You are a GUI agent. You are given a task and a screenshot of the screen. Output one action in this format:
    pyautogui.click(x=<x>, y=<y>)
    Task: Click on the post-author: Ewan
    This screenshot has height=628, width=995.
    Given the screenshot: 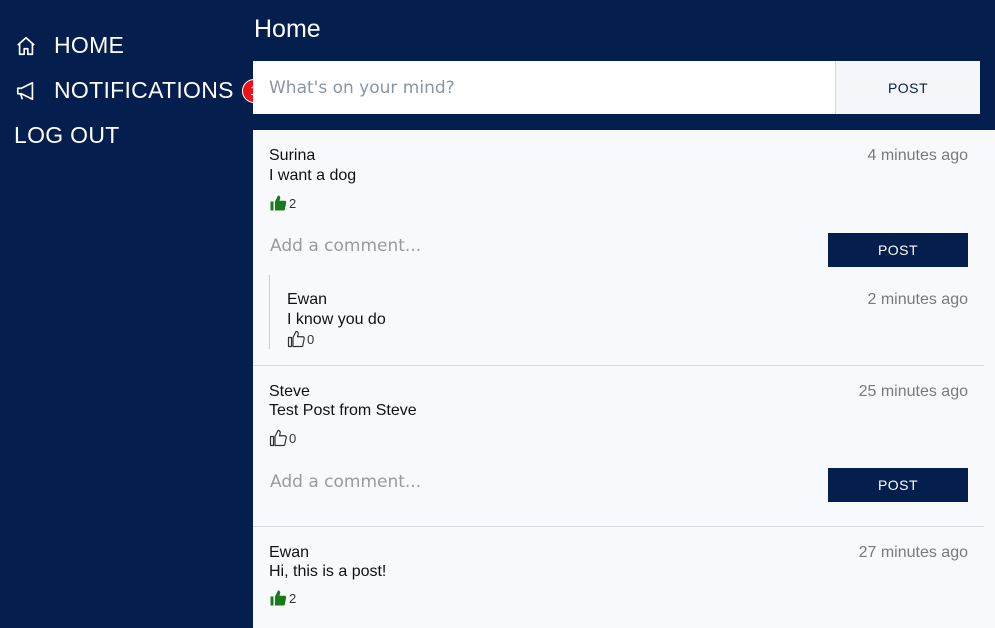 What is the action you would take?
    pyautogui.click(x=289, y=552)
    